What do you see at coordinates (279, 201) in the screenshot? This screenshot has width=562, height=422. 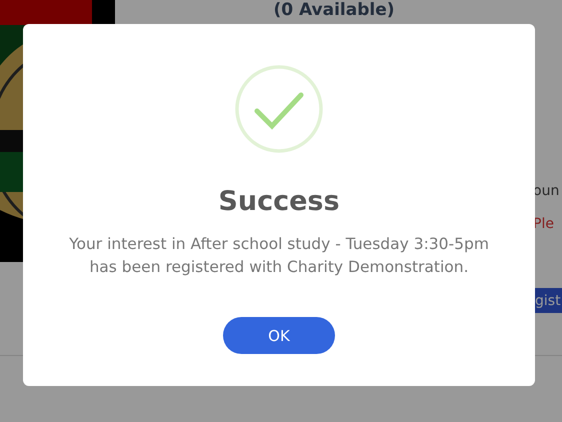 I see `dialog-title: Success` at bounding box center [279, 201].